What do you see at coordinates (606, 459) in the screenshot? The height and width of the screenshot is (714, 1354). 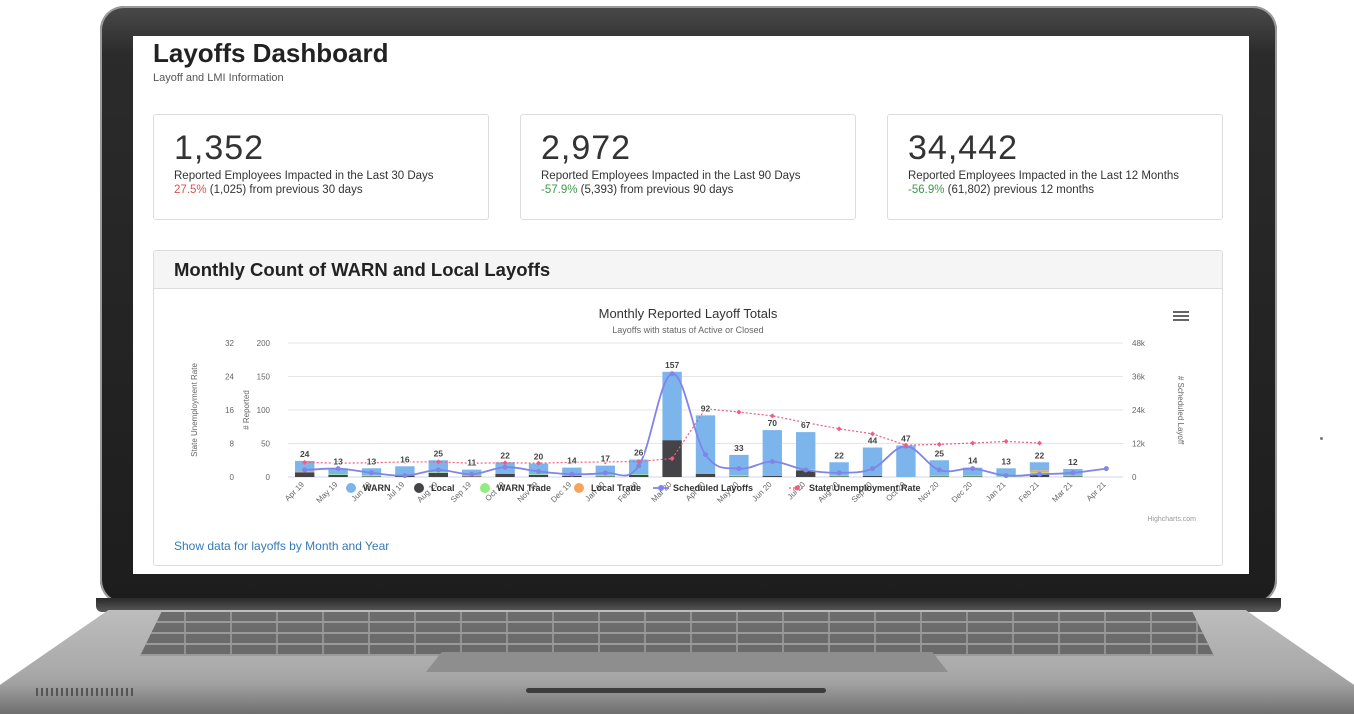 I see `bar-total-label: 17` at bounding box center [606, 459].